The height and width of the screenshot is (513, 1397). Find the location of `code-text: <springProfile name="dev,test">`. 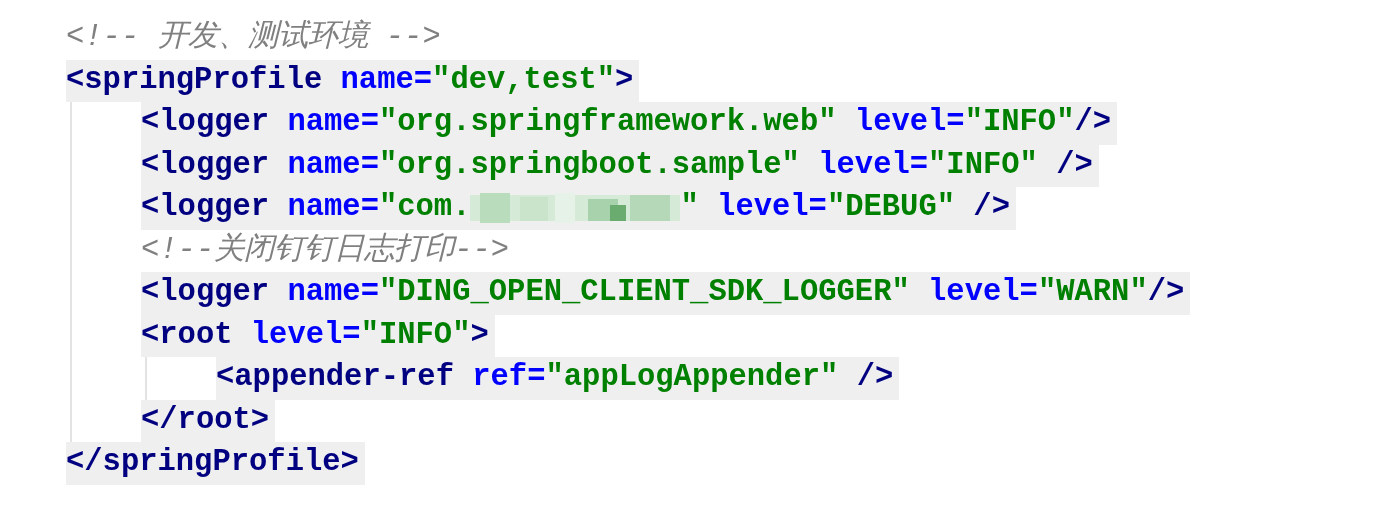

code-text: <springProfile name="dev,test"> is located at coordinates (350, 80).